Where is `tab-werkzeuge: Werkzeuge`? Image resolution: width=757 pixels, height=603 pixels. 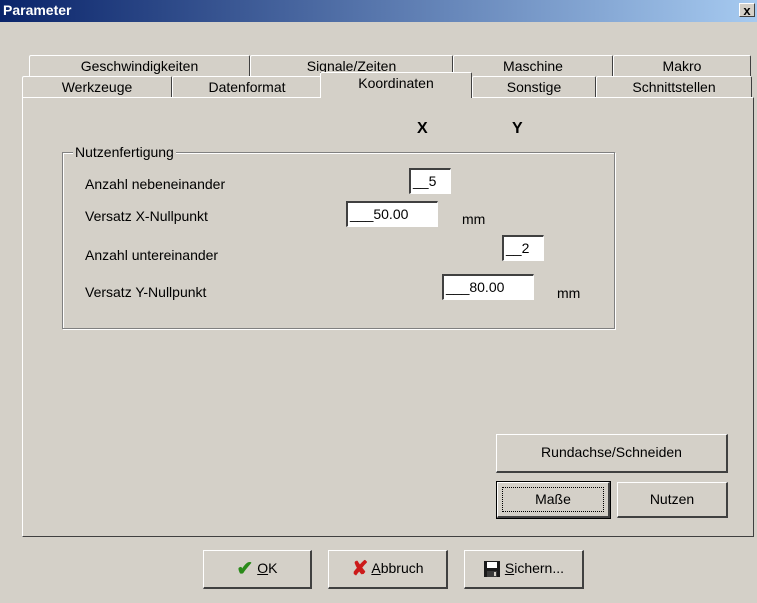 tab-werkzeuge: Werkzeuge is located at coordinates (97, 87).